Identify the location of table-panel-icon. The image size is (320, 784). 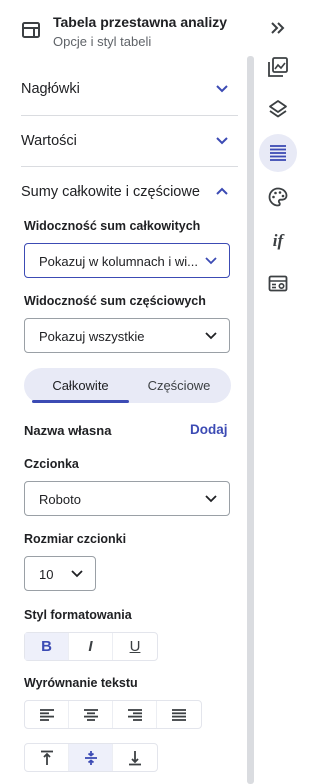
(31, 30).